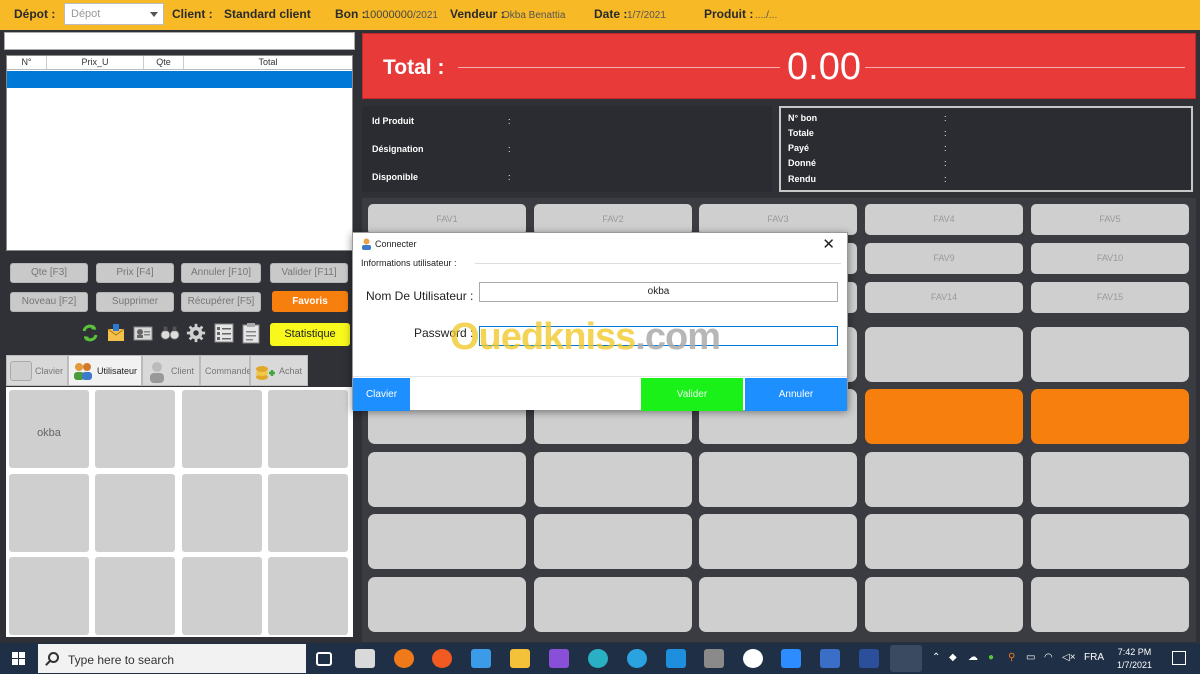  I want to click on wifi-icon: ◠, so click(1048, 657).